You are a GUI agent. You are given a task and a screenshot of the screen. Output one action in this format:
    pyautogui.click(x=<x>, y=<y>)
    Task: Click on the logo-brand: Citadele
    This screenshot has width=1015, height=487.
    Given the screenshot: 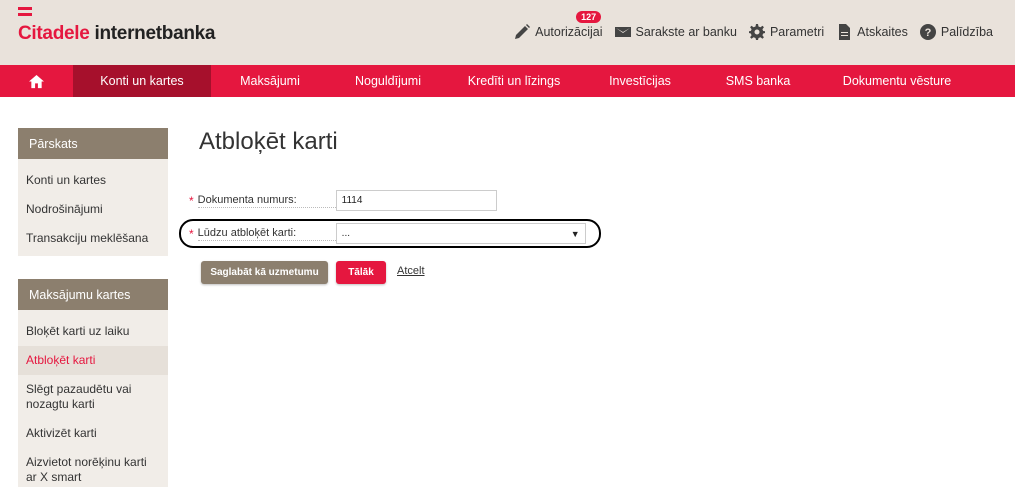 What is the action you would take?
    pyautogui.click(x=54, y=33)
    